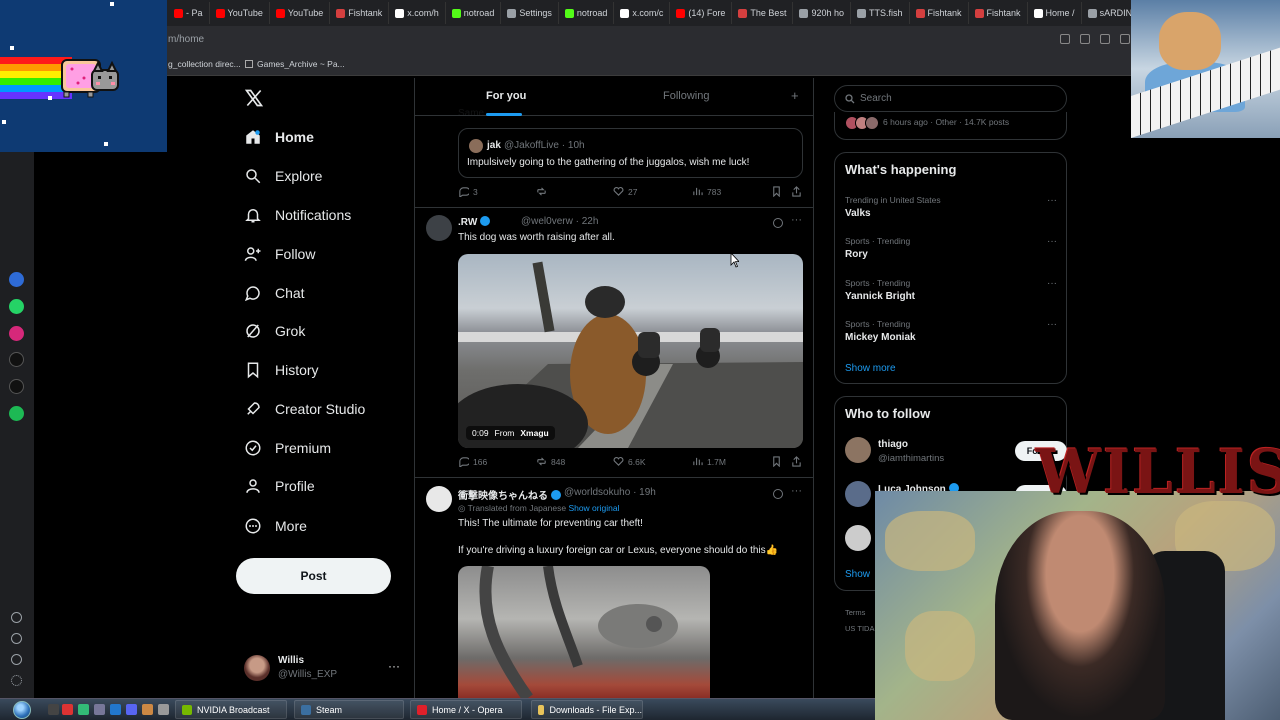 The image size is (1280, 720). What do you see at coordinates (349, 709) in the screenshot?
I see `taskbar-item: Steam` at bounding box center [349, 709].